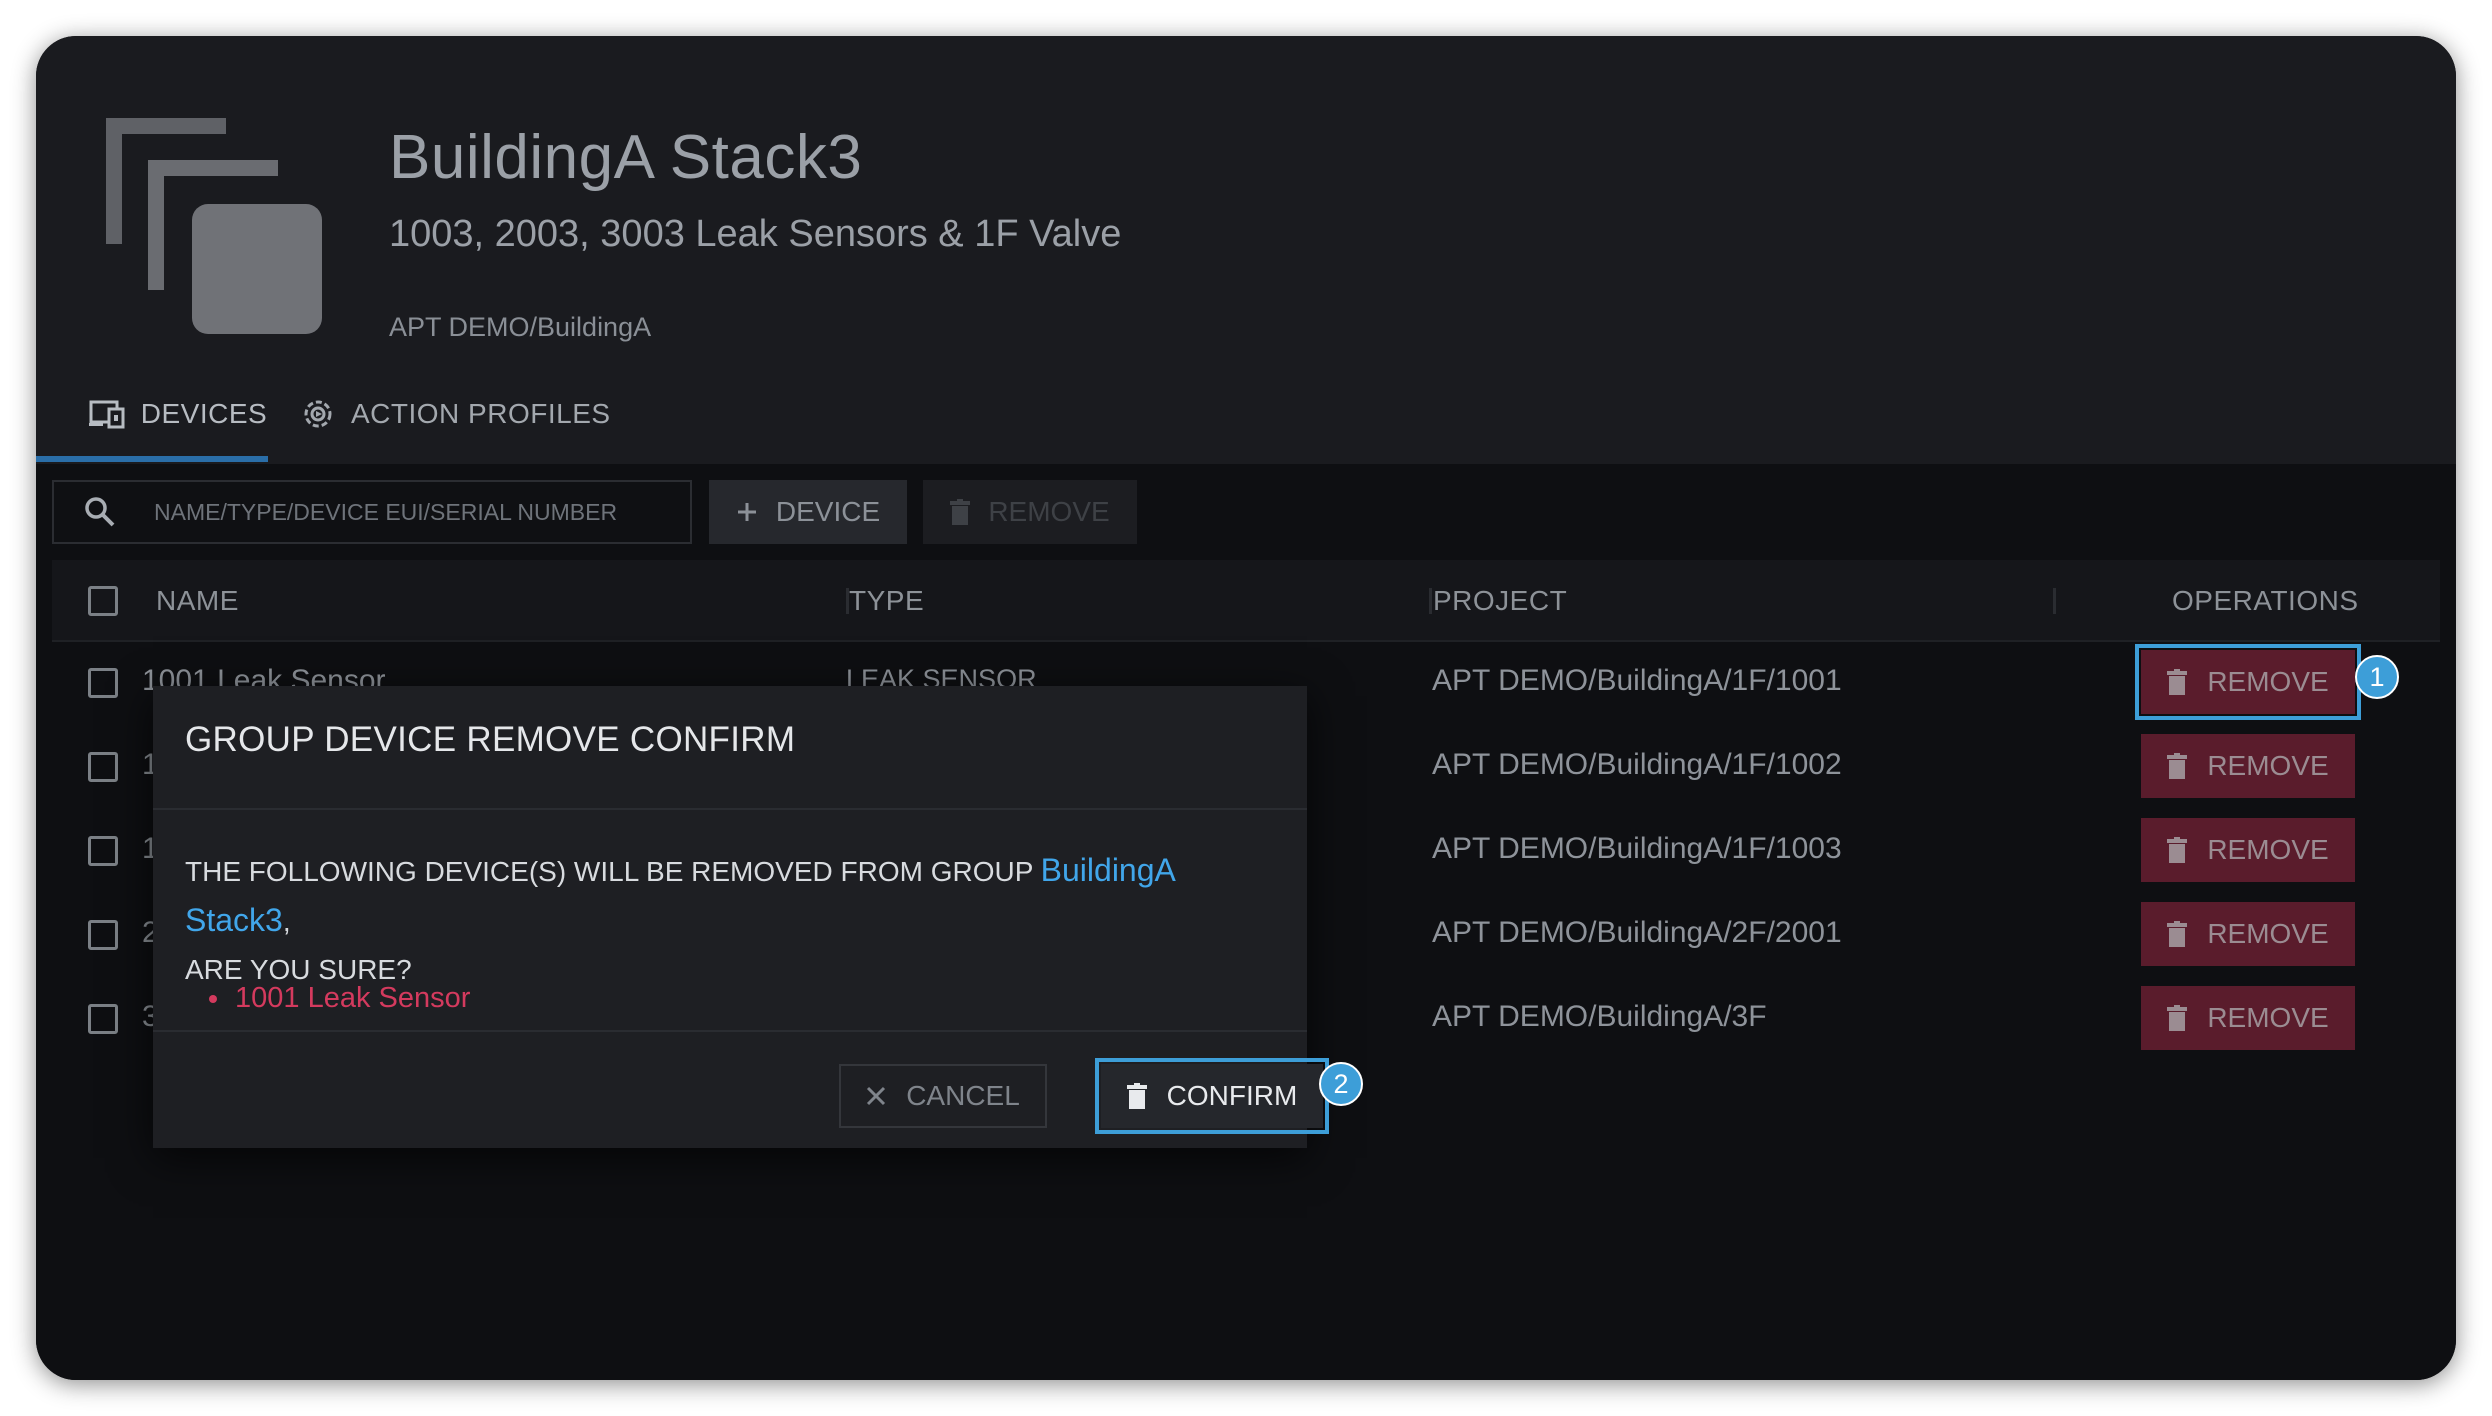 The height and width of the screenshot is (1416, 2492). I want to click on add-device-button: DEVICE, so click(808, 512).